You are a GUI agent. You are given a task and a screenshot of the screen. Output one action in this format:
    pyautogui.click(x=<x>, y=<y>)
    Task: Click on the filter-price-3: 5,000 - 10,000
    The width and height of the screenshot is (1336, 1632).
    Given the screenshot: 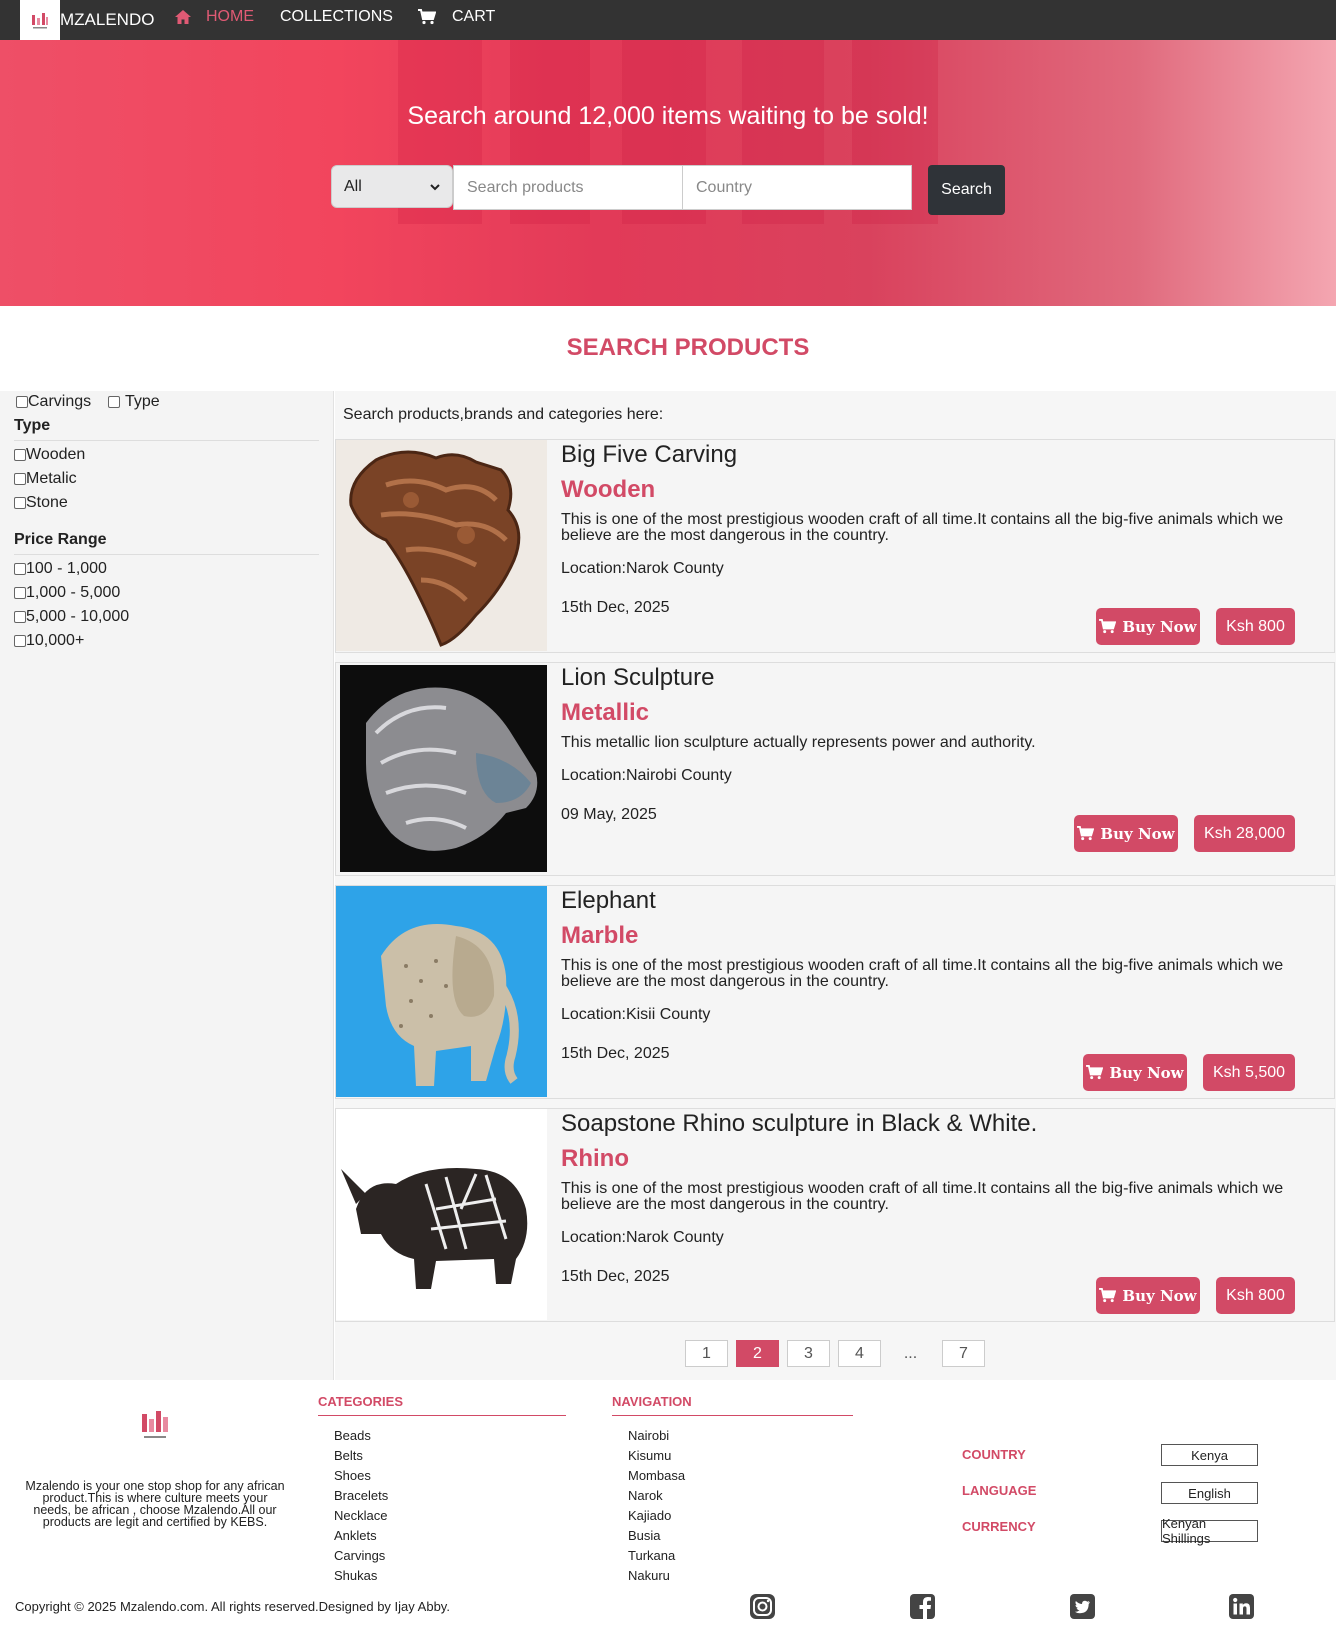 What is the action you would take?
    pyautogui.click(x=71, y=617)
    